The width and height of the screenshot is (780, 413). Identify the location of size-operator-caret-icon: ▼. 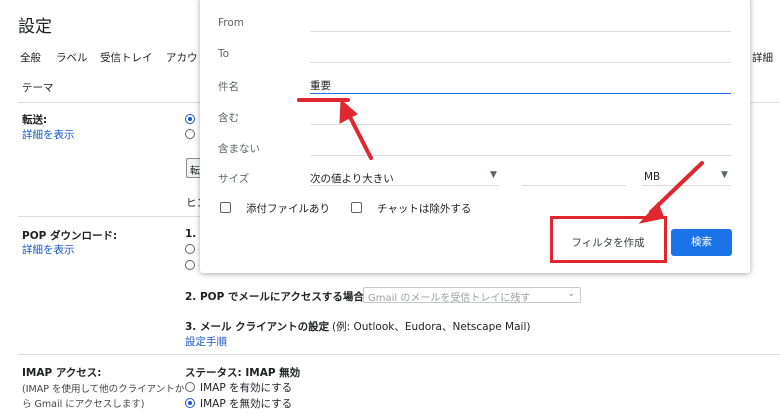
(493, 175).